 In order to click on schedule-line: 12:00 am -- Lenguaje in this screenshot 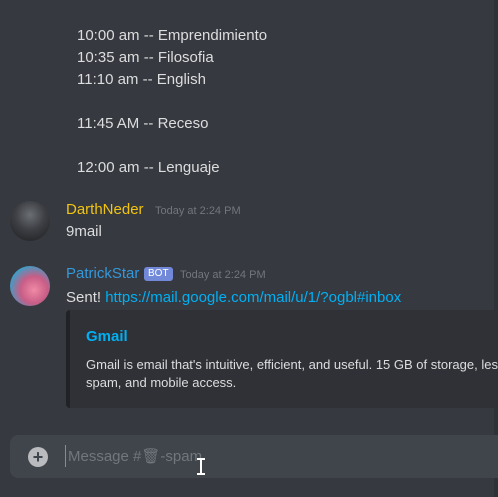, I will do `click(148, 167)`.